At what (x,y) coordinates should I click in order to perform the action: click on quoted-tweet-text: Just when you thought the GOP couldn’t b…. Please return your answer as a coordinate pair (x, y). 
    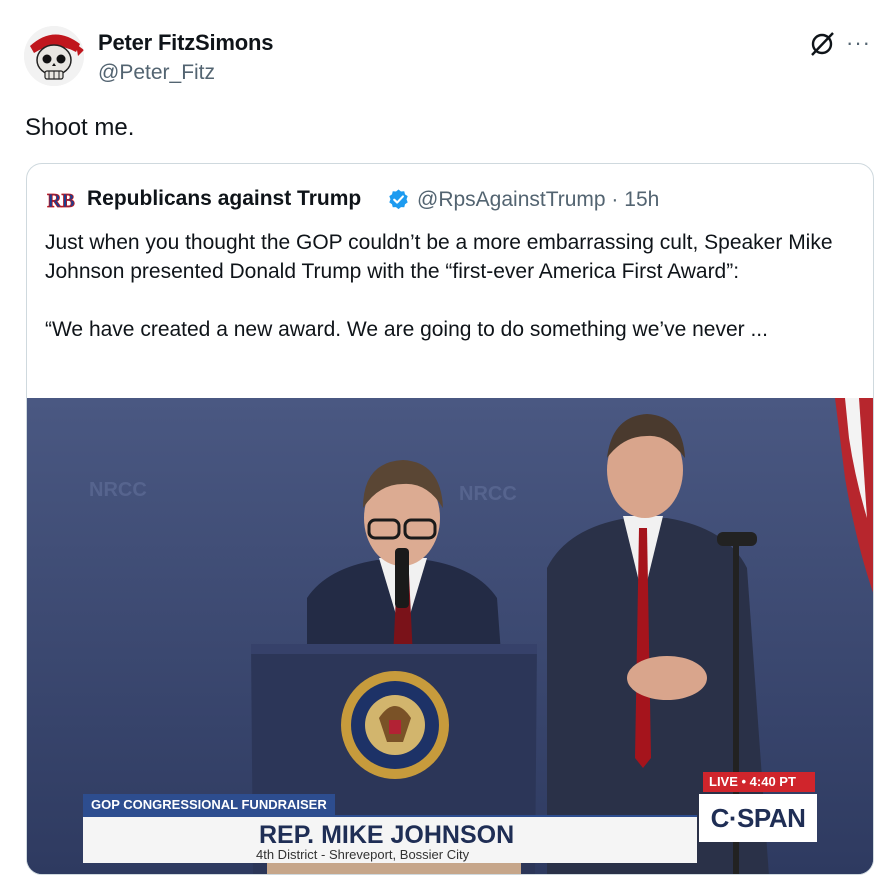
    Looking at the image, I should click on (455, 286).